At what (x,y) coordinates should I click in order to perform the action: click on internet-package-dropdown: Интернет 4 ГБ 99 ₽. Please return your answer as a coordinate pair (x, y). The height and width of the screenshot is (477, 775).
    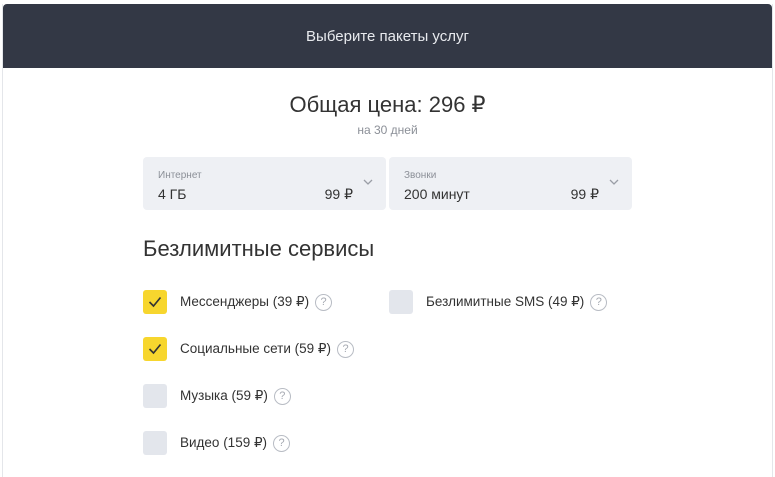
    Looking at the image, I should click on (264, 183).